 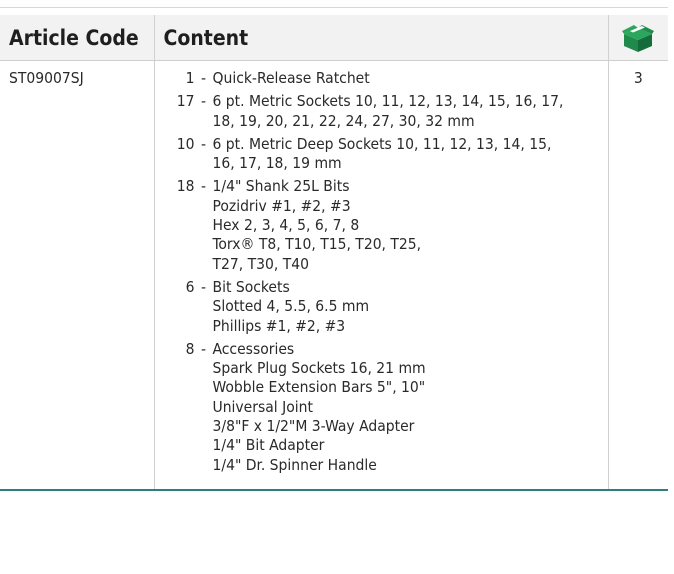 I want to click on item-count: 17, so click(x=185, y=101).